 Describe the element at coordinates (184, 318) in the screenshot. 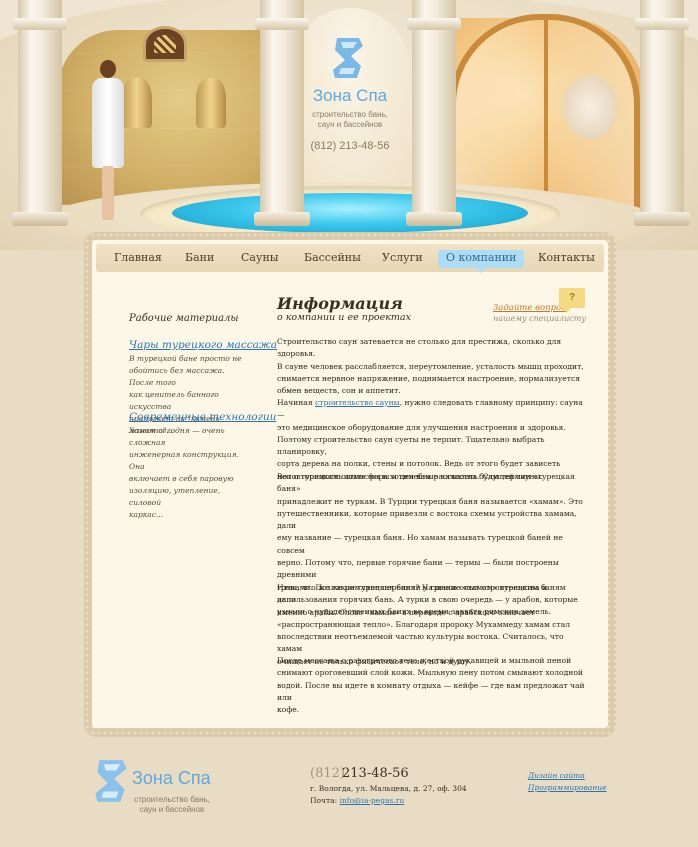

I see `sidebar-title: Рабочие материалы` at that location.